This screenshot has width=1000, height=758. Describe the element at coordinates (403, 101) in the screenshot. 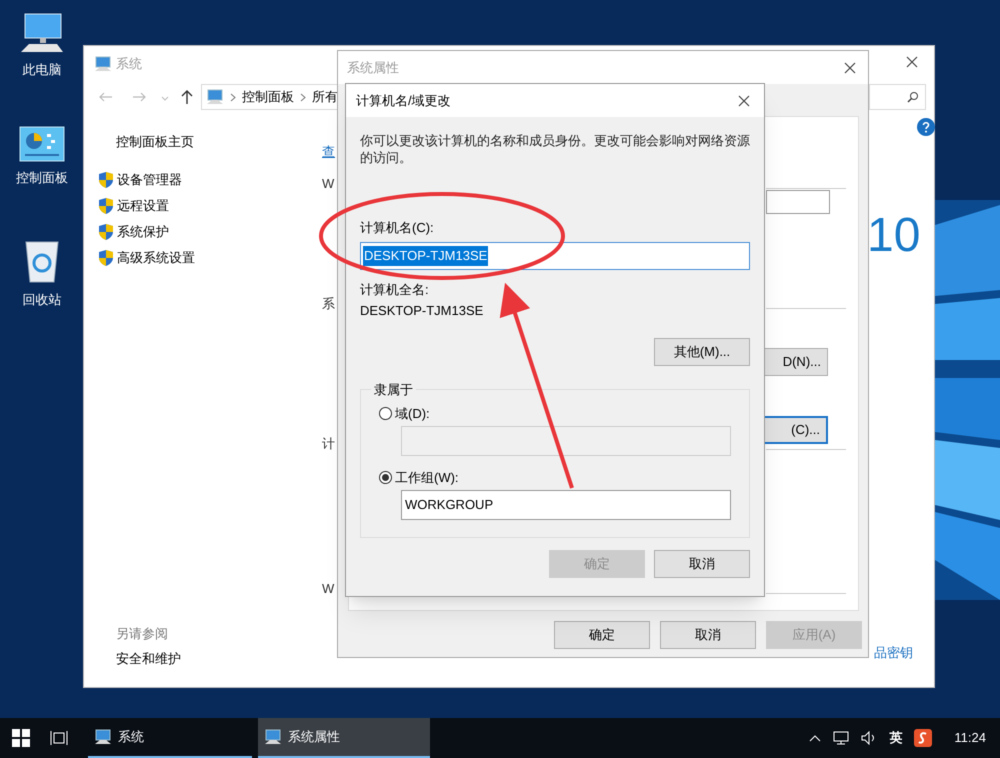

I see `dialog-title: 计算机名/域更改` at that location.